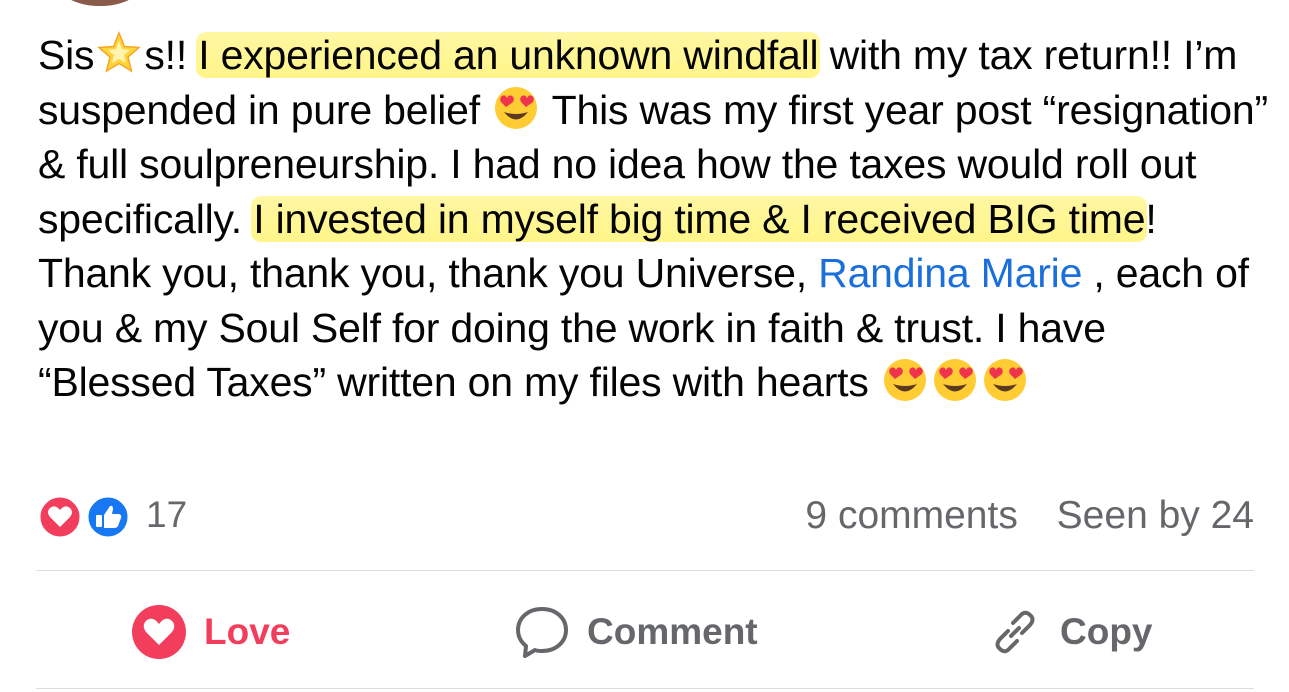 This screenshot has width=1289, height=692. What do you see at coordinates (159, 632) in the screenshot?
I see `love-icon` at bounding box center [159, 632].